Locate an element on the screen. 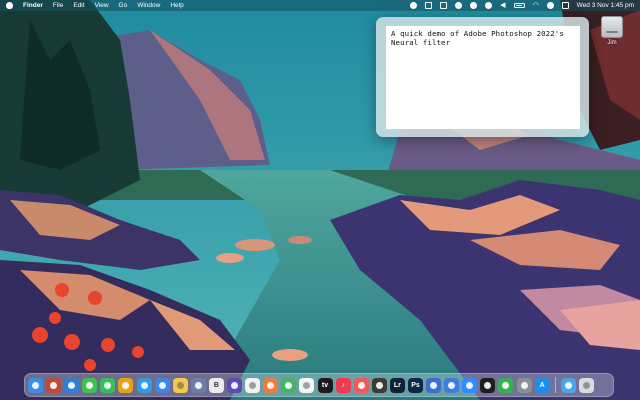 This screenshot has width=640, height=400. calendar-icon is located at coordinates (253, 385).